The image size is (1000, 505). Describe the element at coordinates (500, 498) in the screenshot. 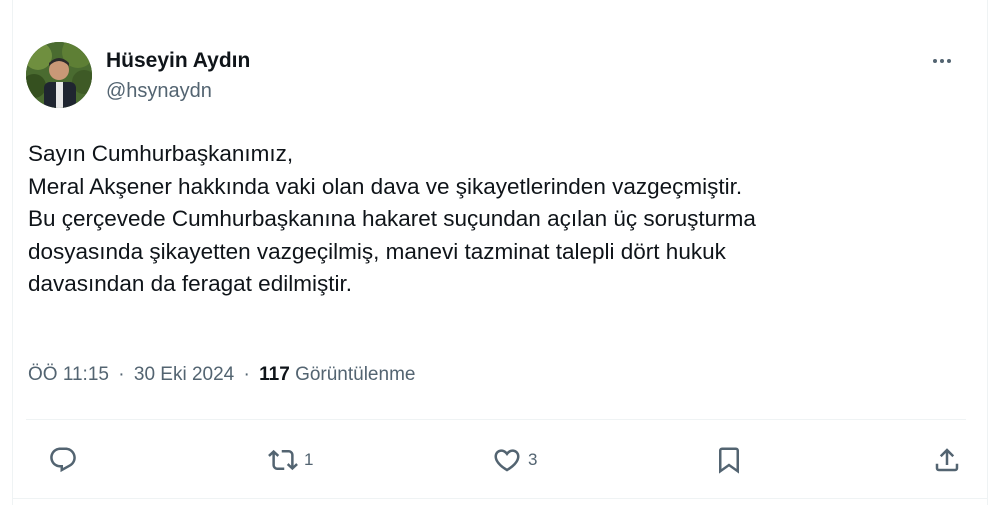

I see `bottom-border` at that location.